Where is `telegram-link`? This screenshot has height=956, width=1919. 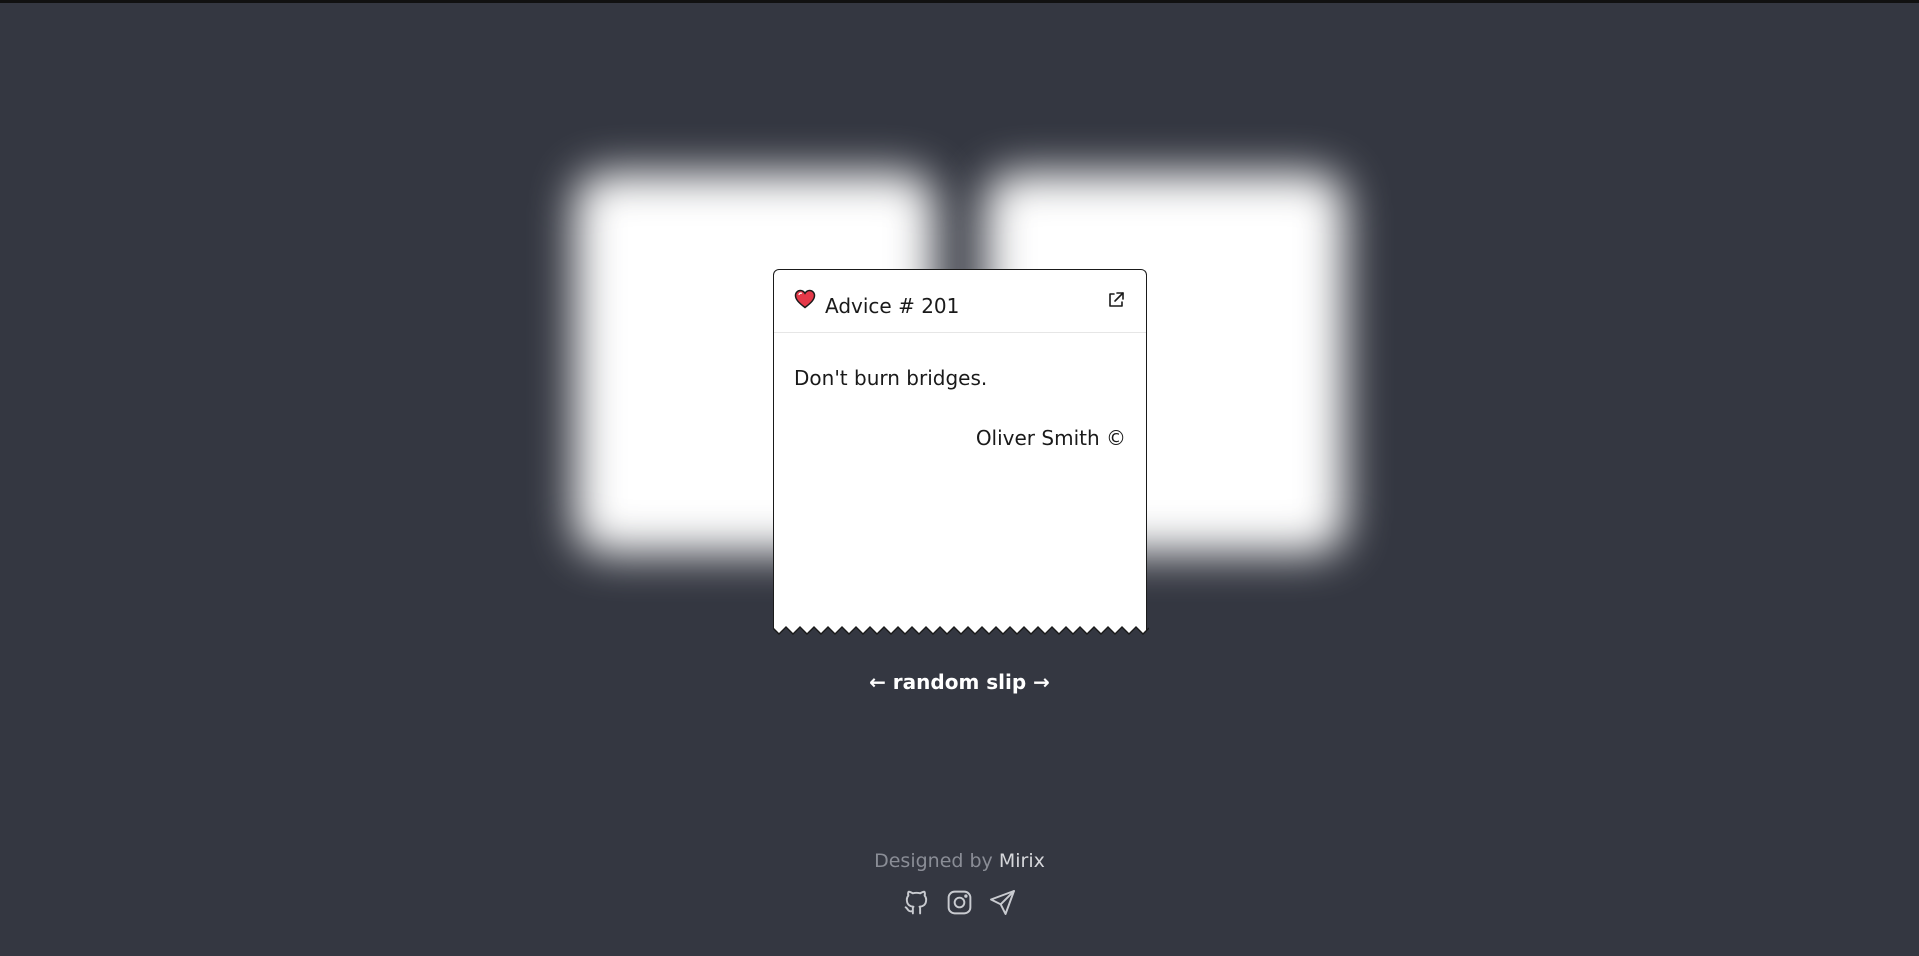 telegram-link is located at coordinates (1002, 902).